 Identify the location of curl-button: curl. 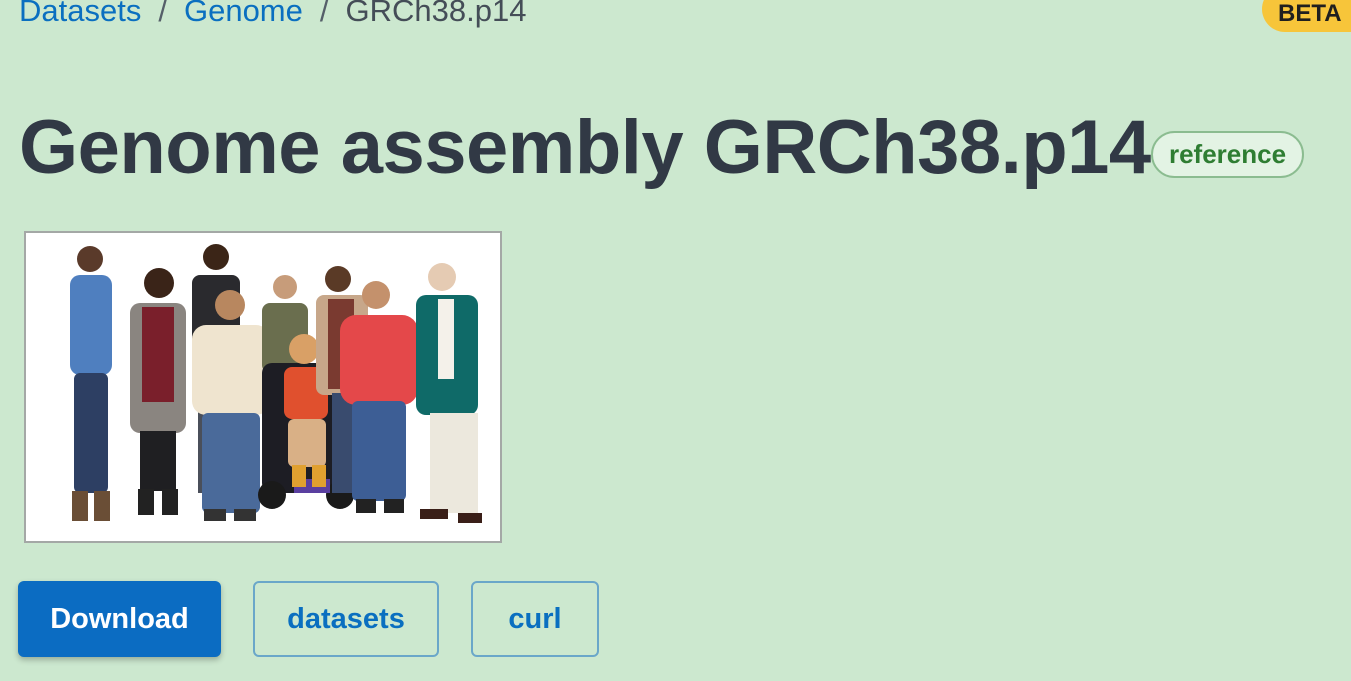
(535, 619).